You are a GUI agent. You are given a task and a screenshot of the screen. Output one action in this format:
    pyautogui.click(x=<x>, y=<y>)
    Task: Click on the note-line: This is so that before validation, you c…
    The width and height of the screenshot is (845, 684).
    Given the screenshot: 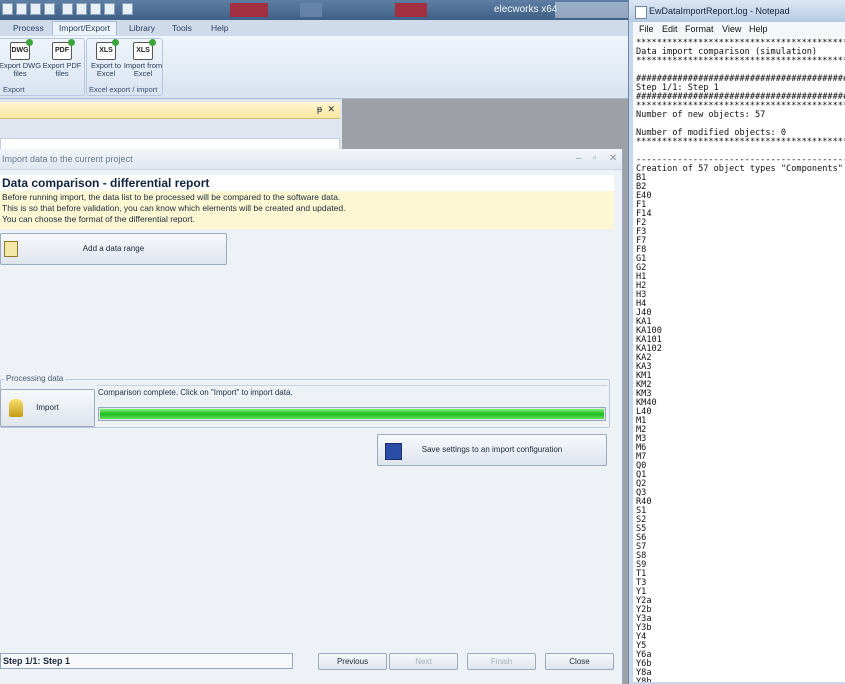 What is the action you would take?
    pyautogui.click(x=174, y=208)
    